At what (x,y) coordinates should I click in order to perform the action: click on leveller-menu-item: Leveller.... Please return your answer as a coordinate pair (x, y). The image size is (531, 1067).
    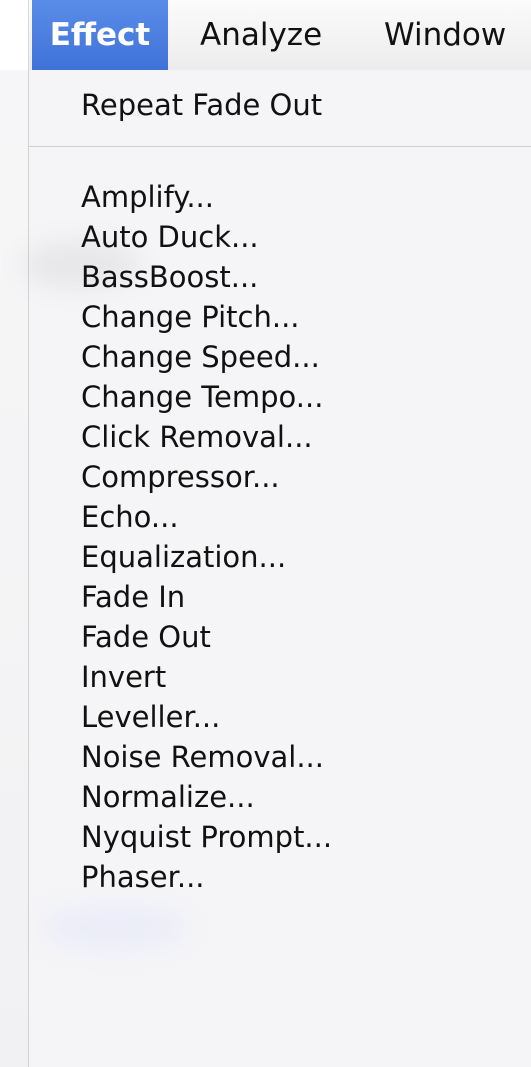
    Looking at the image, I should click on (150, 717).